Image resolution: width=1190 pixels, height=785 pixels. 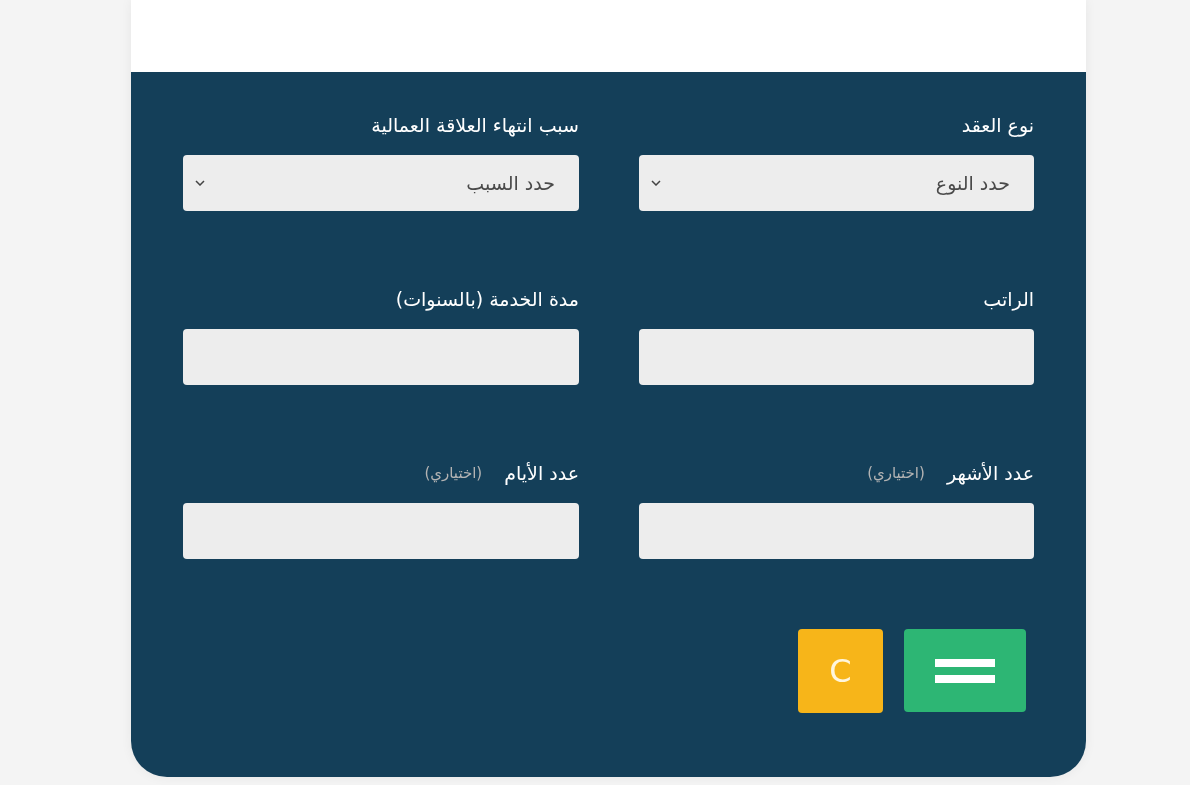 I want to click on dropdown: حدد السبب, so click(x=381, y=183).